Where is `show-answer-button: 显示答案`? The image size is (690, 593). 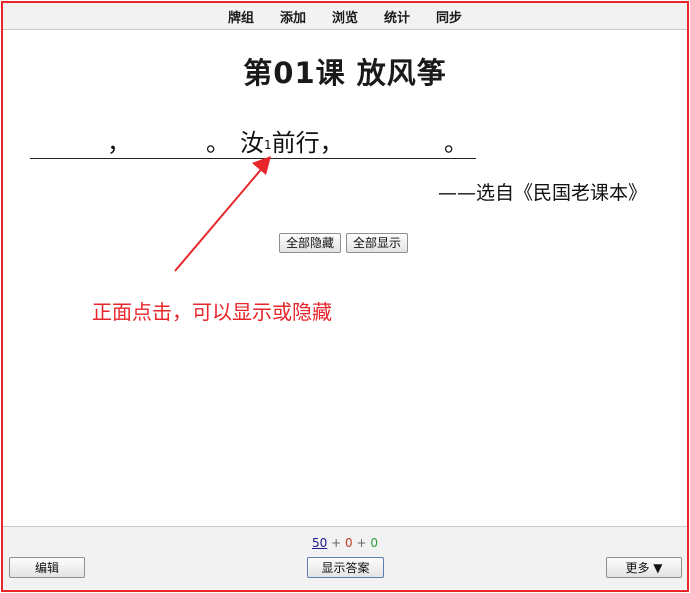 show-answer-button: 显示答案 is located at coordinates (345, 567).